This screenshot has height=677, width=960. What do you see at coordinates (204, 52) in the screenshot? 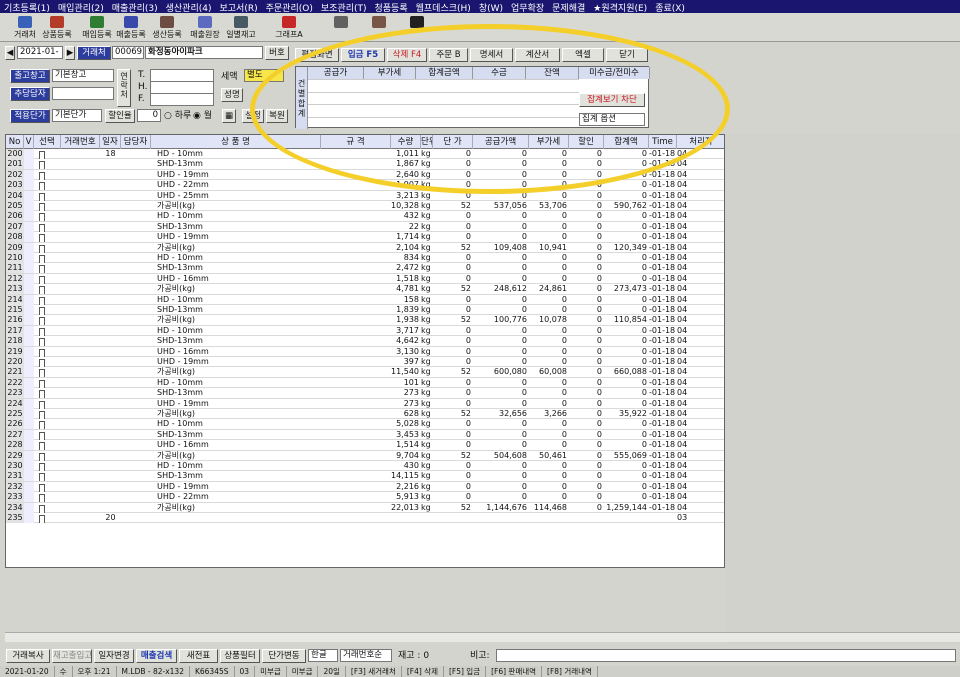
I see `client-name-field: 화정동아이파크` at bounding box center [204, 52].